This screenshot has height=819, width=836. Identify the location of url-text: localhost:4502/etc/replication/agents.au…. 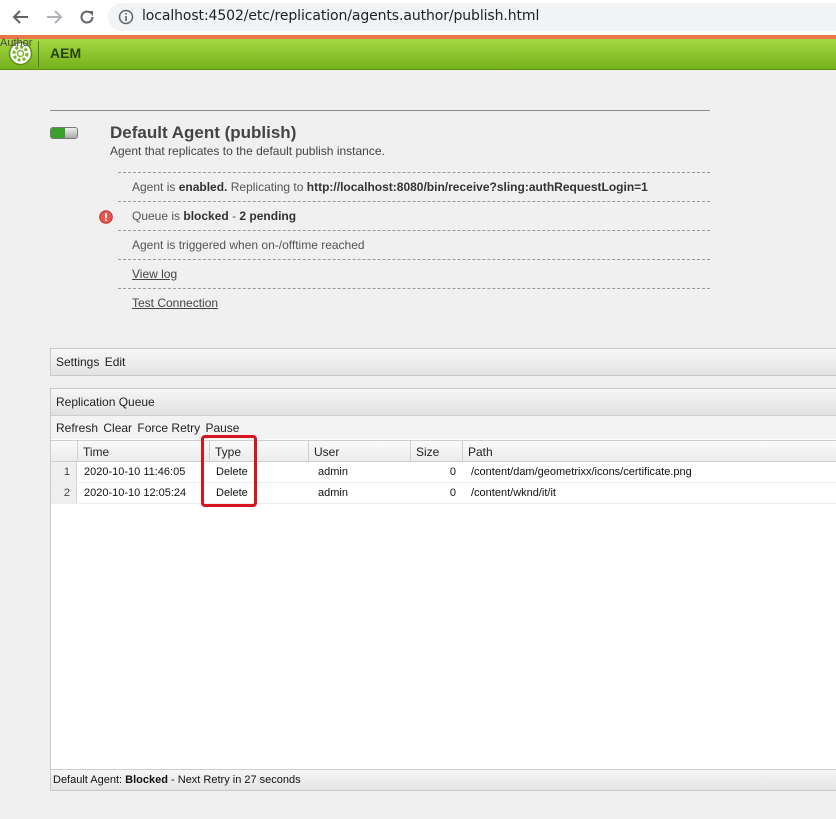
(340, 16).